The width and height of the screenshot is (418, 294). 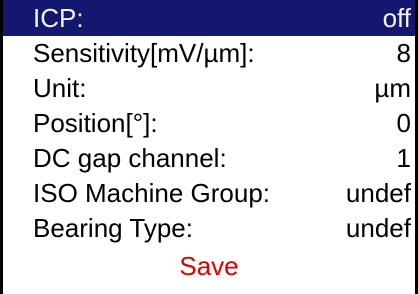 What do you see at coordinates (396, 18) in the screenshot?
I see `menu-row-value: off` at bounding box center [396, 18].